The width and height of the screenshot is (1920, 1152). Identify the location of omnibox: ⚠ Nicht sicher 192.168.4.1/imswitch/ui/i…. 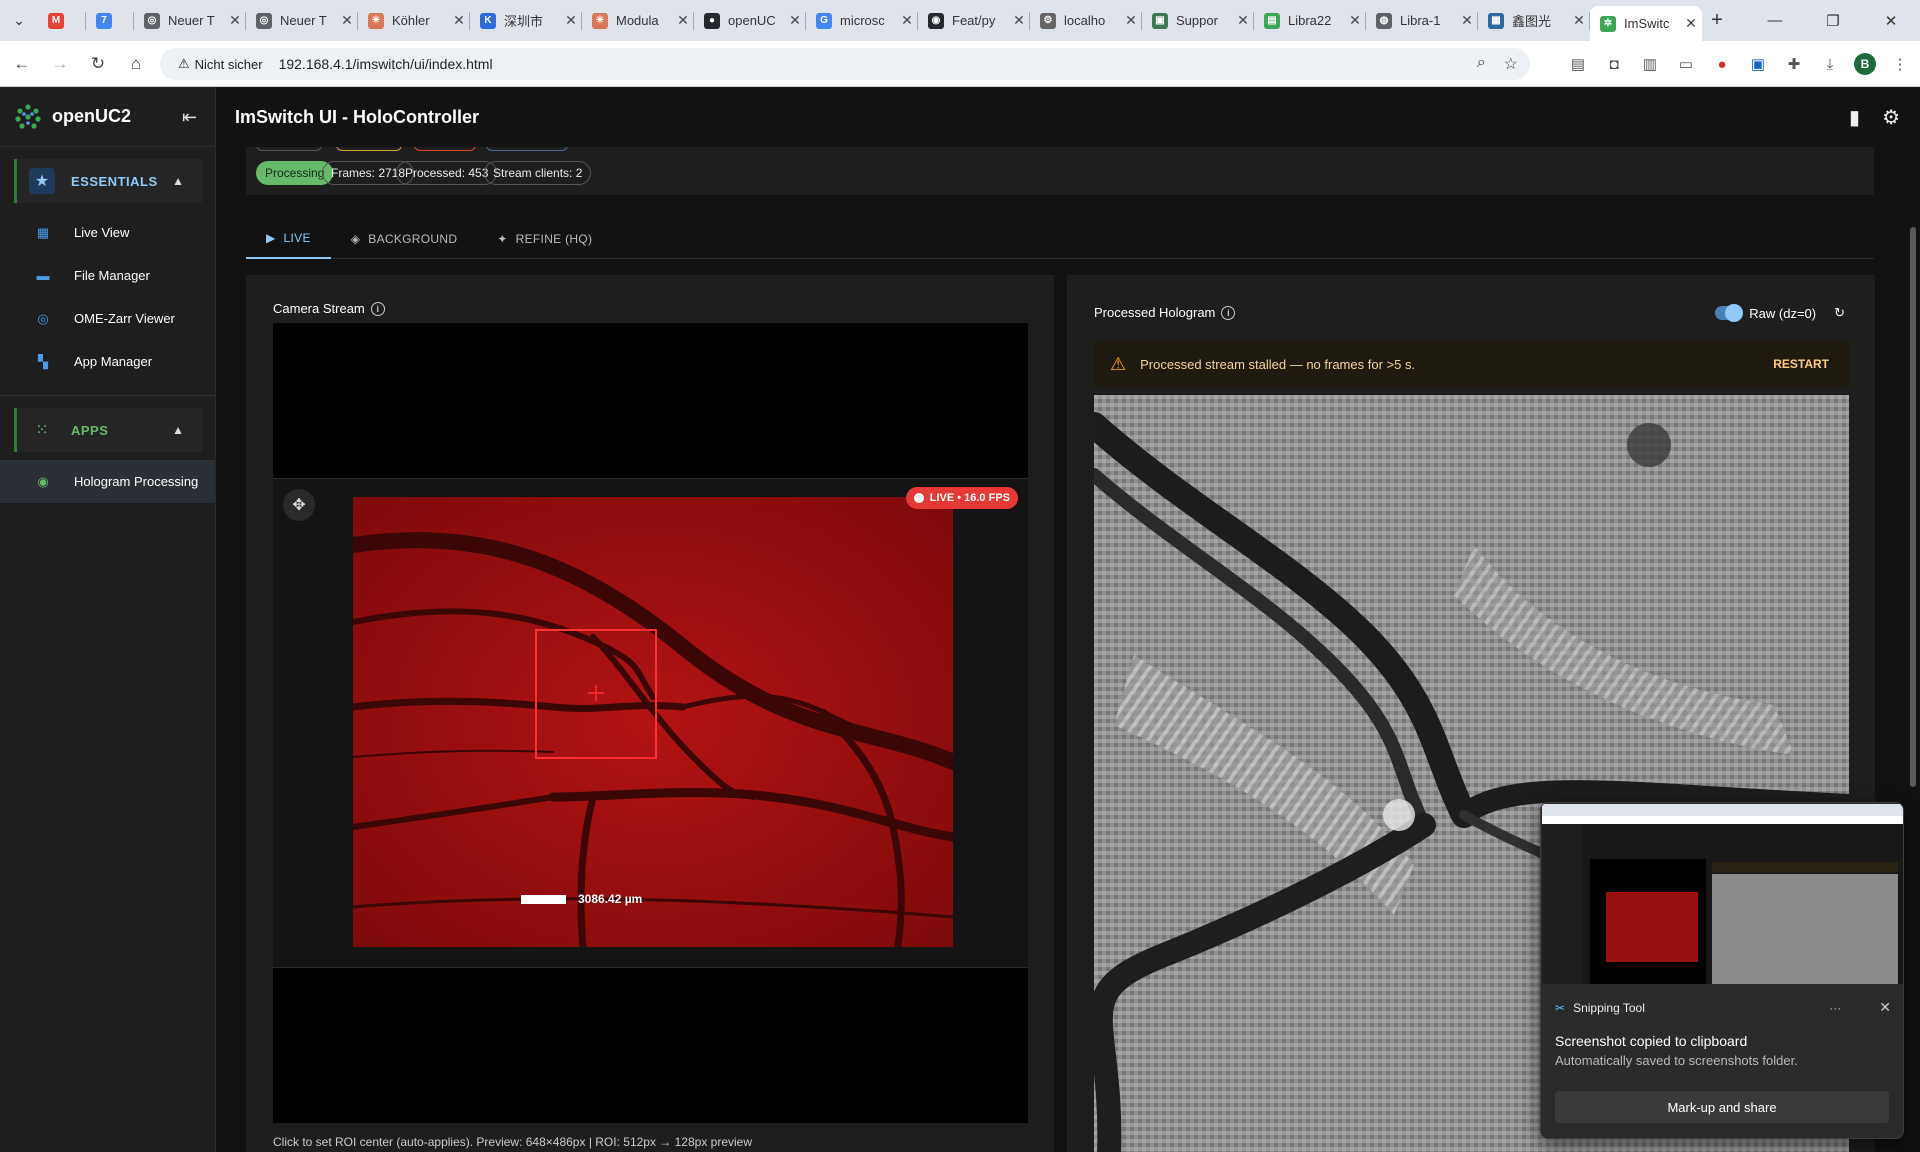
(845, 64).